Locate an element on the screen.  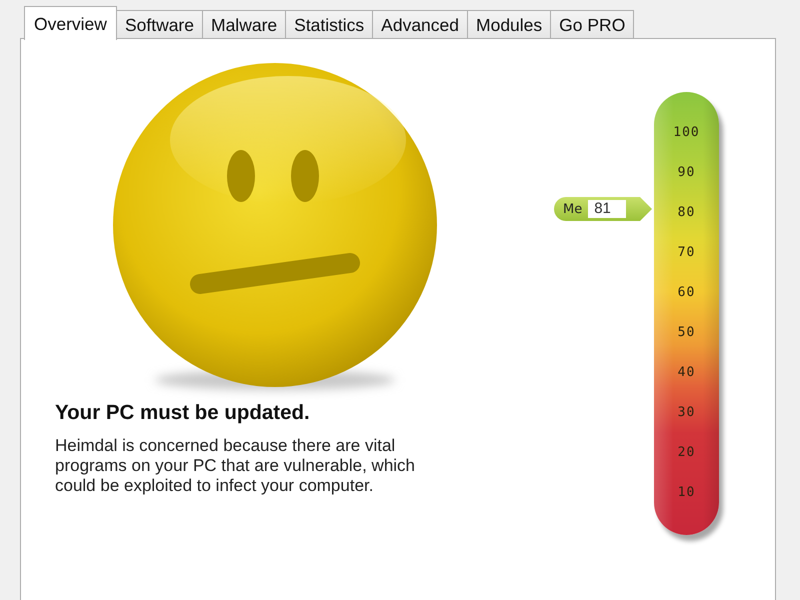
status-description: Heimdal is concerned because there are vital programs on your PC that are vulnerable, which could be exploited to infect your computer. is located at coordinates (235, 466).